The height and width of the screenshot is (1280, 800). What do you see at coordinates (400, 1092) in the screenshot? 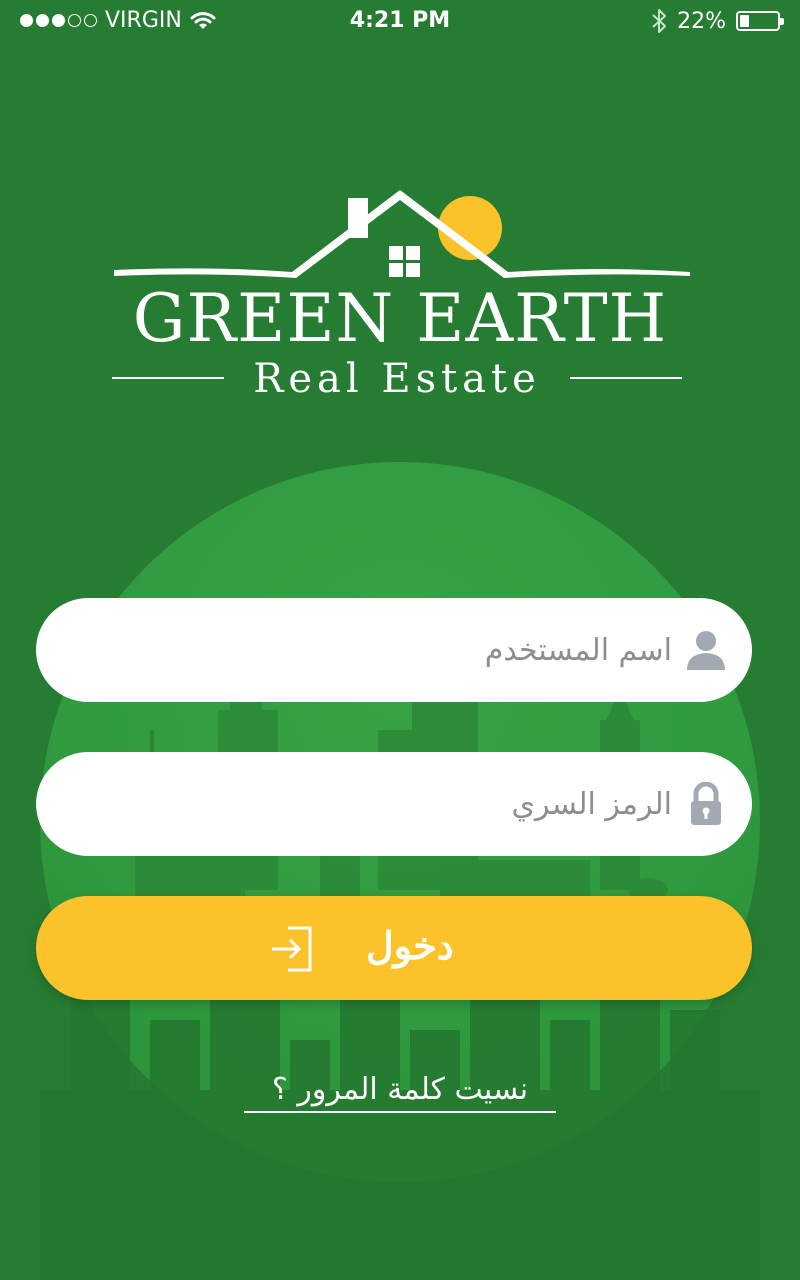
I see `forgot-password-link: نسيت كلمة المرور ؟` at bounding box center [400, 1092].